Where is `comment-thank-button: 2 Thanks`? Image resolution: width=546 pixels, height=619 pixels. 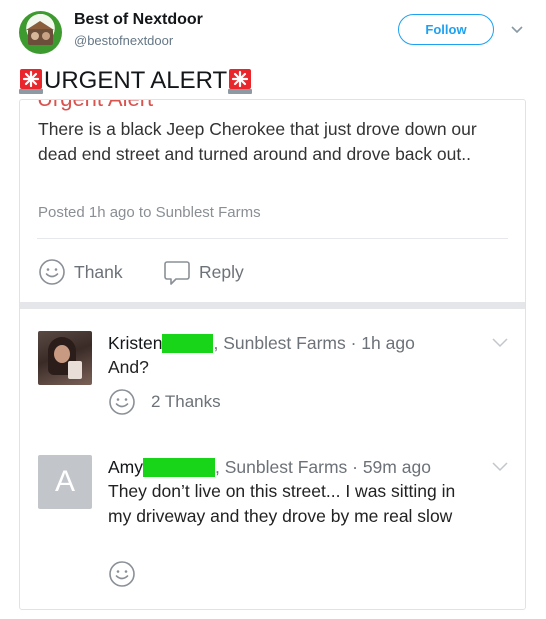
comment-thank-button: 2 Thanks is located at coordinates (164, 402).